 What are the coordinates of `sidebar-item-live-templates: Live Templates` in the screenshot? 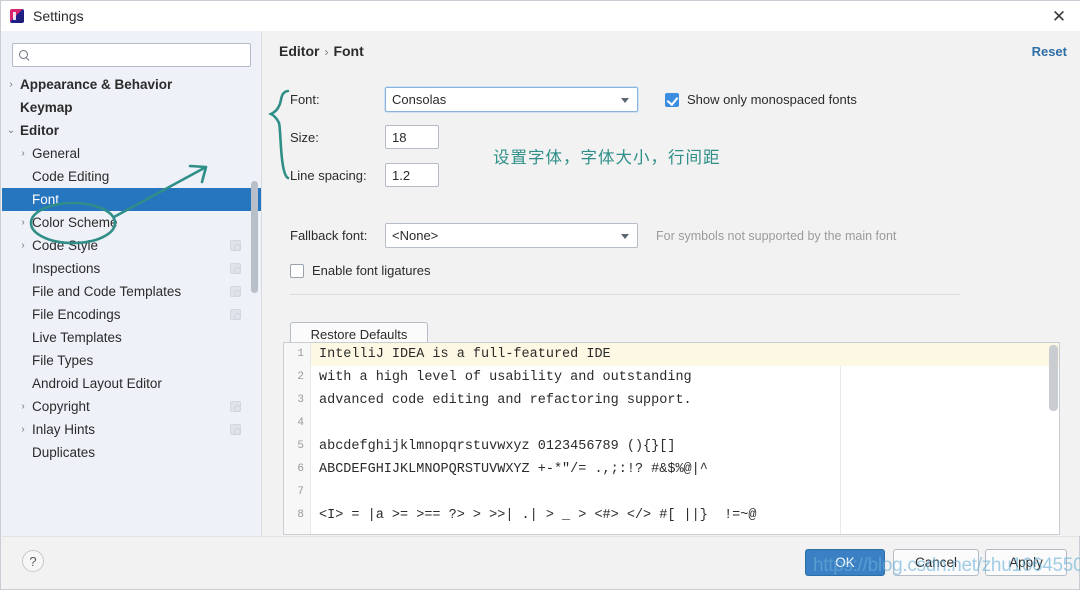 It's located at (131, 337).